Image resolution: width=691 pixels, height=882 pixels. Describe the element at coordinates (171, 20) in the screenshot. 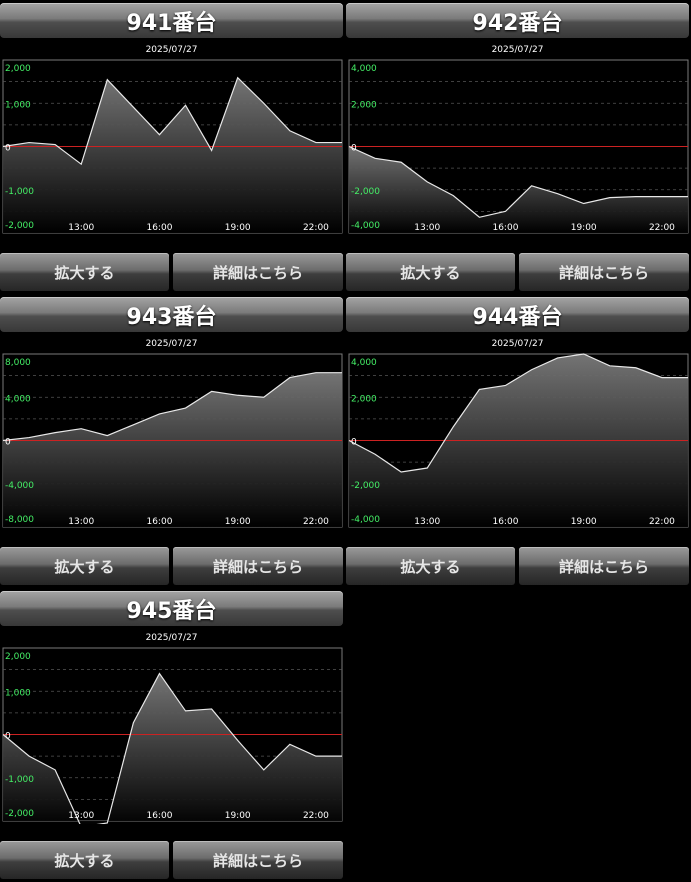

I see `panel-title: 941番台` at that location.